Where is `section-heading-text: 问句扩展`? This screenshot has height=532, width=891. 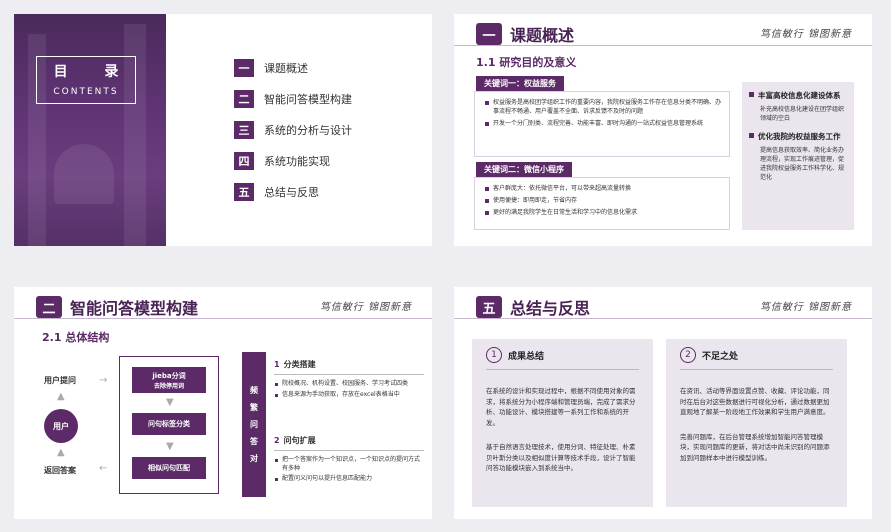 section-heading-text: 问句扩展 is located at coordinates (299, 440).